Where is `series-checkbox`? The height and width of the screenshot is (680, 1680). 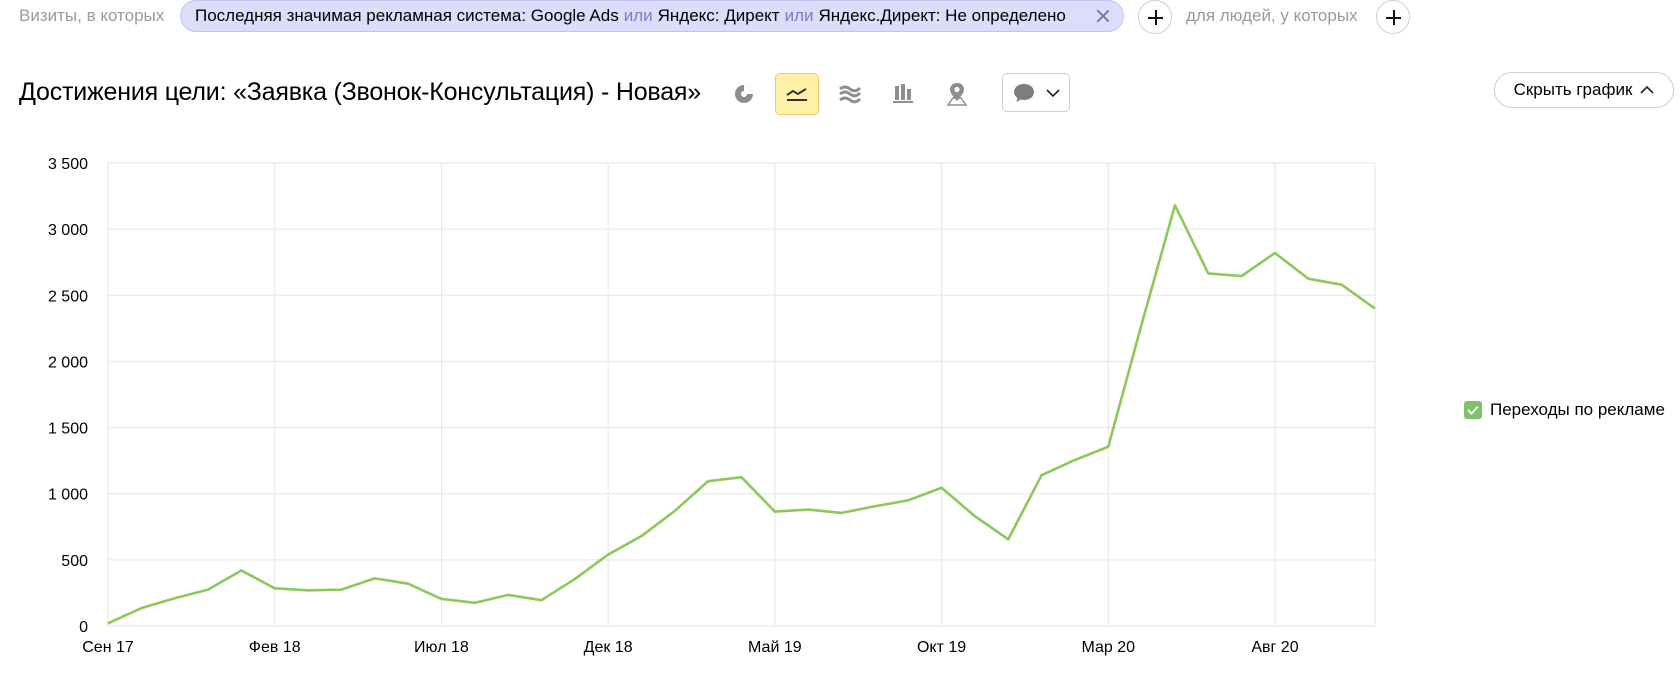 series-checkbox is located at coordinates (1473, 410).